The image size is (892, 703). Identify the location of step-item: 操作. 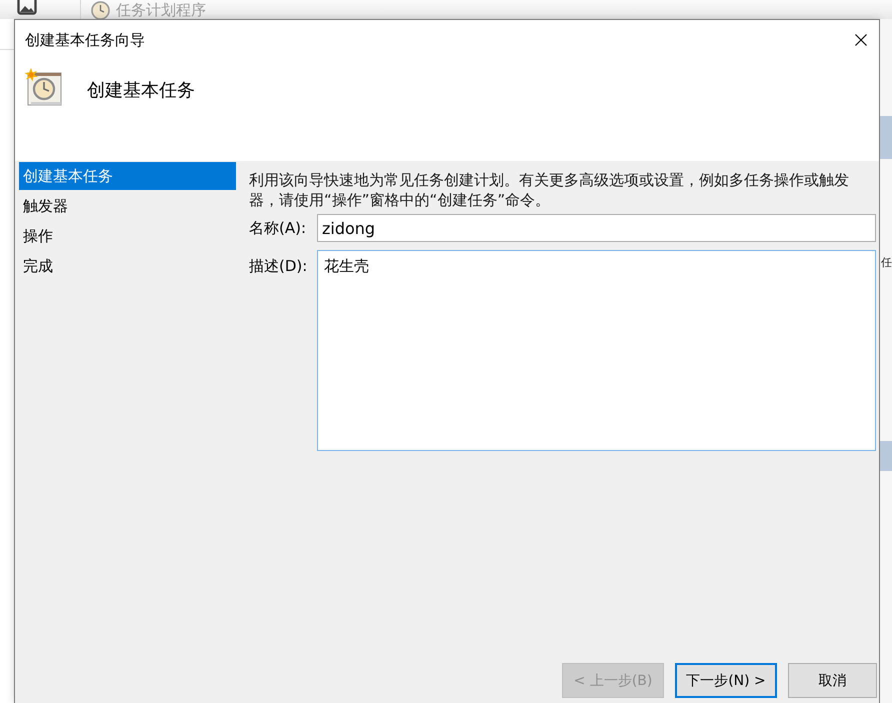
(127, 236).